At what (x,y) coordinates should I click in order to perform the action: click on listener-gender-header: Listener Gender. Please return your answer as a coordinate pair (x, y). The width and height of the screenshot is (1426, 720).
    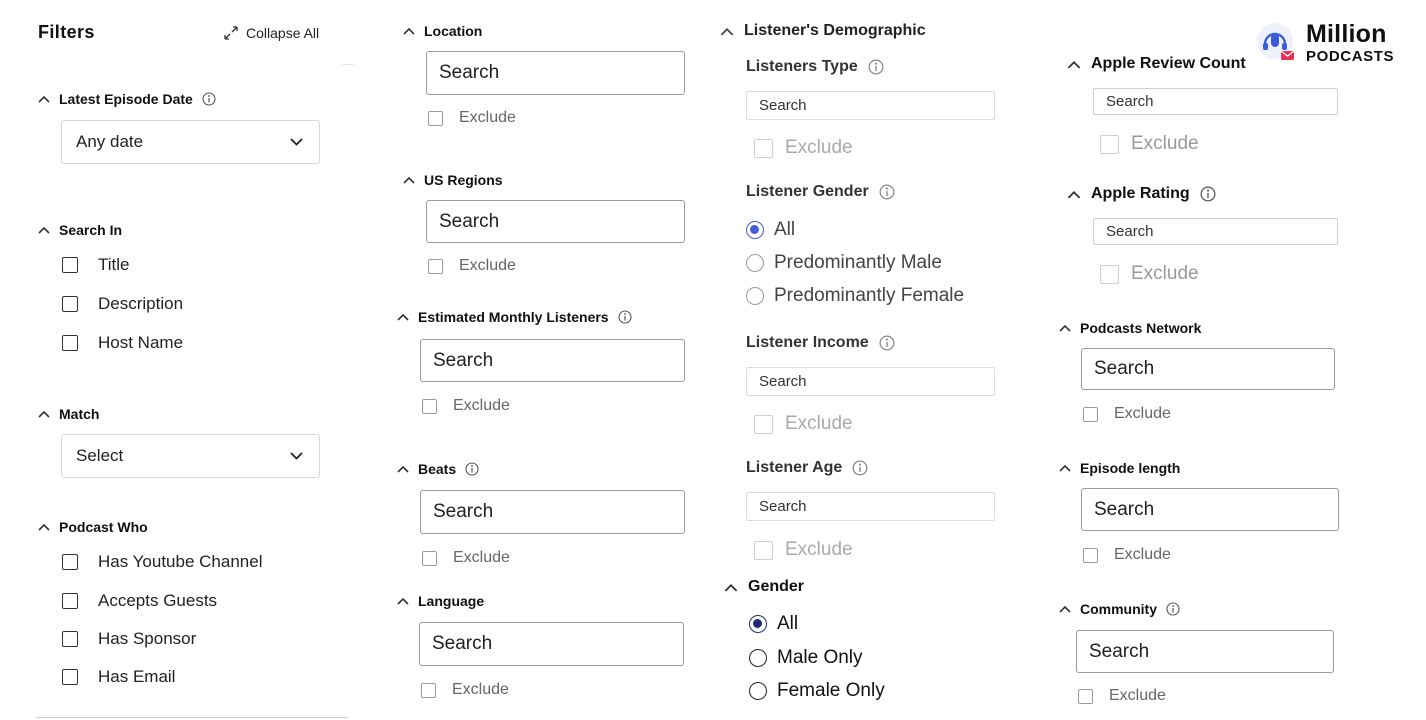
    Looking at the image, I should click on (820, 192).